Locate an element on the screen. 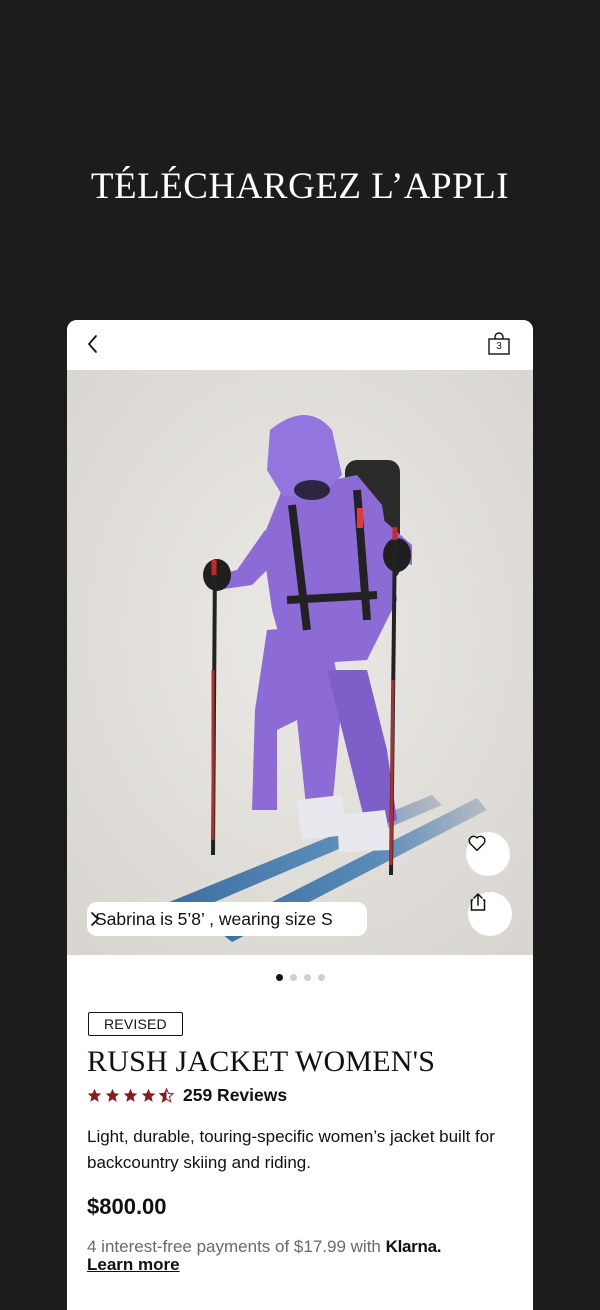 The height and width of the screenshot is (1310, 600). klarna-logo: Klarna. is located at coordinates (413, 1246).